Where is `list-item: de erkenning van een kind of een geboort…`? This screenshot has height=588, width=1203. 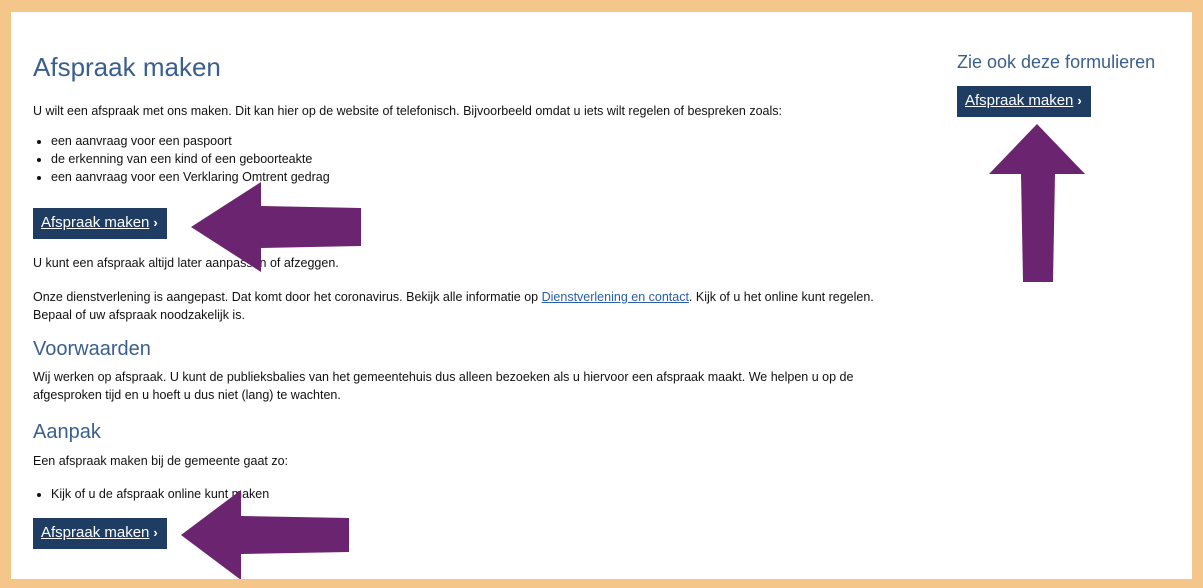 list-item: de erkenning van een kind of een geboort… is located at coordinates (190, 159).